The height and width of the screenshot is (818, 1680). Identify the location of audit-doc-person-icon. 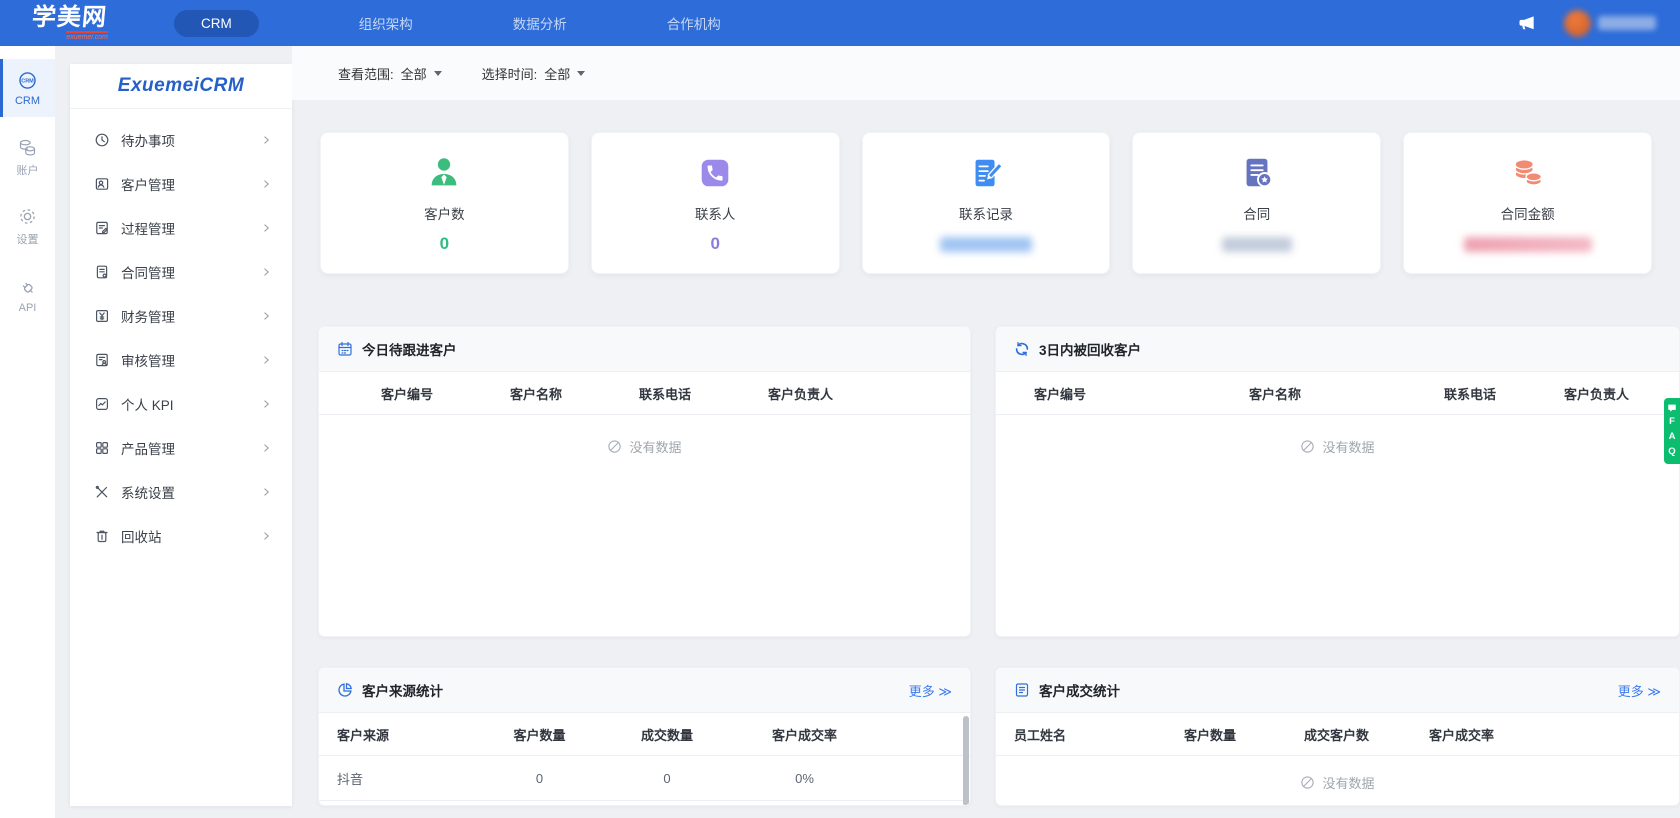
(102, 360).